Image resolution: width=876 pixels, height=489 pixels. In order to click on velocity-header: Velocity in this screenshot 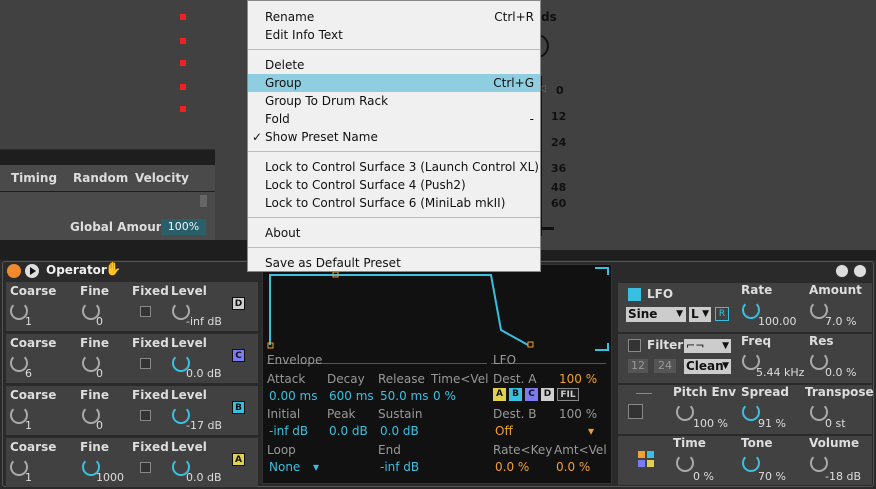, I will do `click(162, 178)`.